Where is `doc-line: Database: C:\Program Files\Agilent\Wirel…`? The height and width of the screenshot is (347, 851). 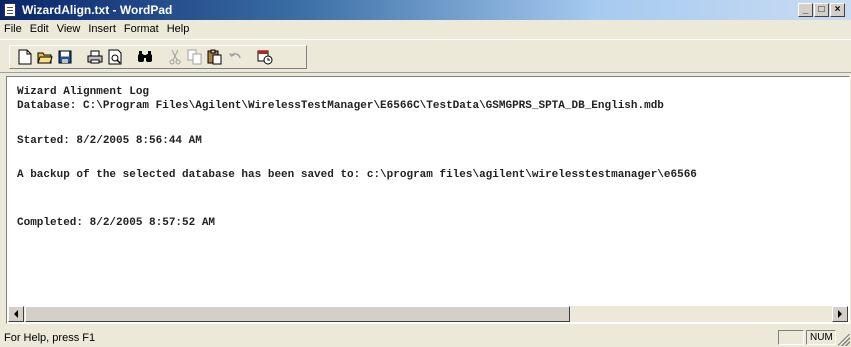 doc-line: Database: C:\Program Files\Agilent\Wirel… is located at coordinates (340, 106).